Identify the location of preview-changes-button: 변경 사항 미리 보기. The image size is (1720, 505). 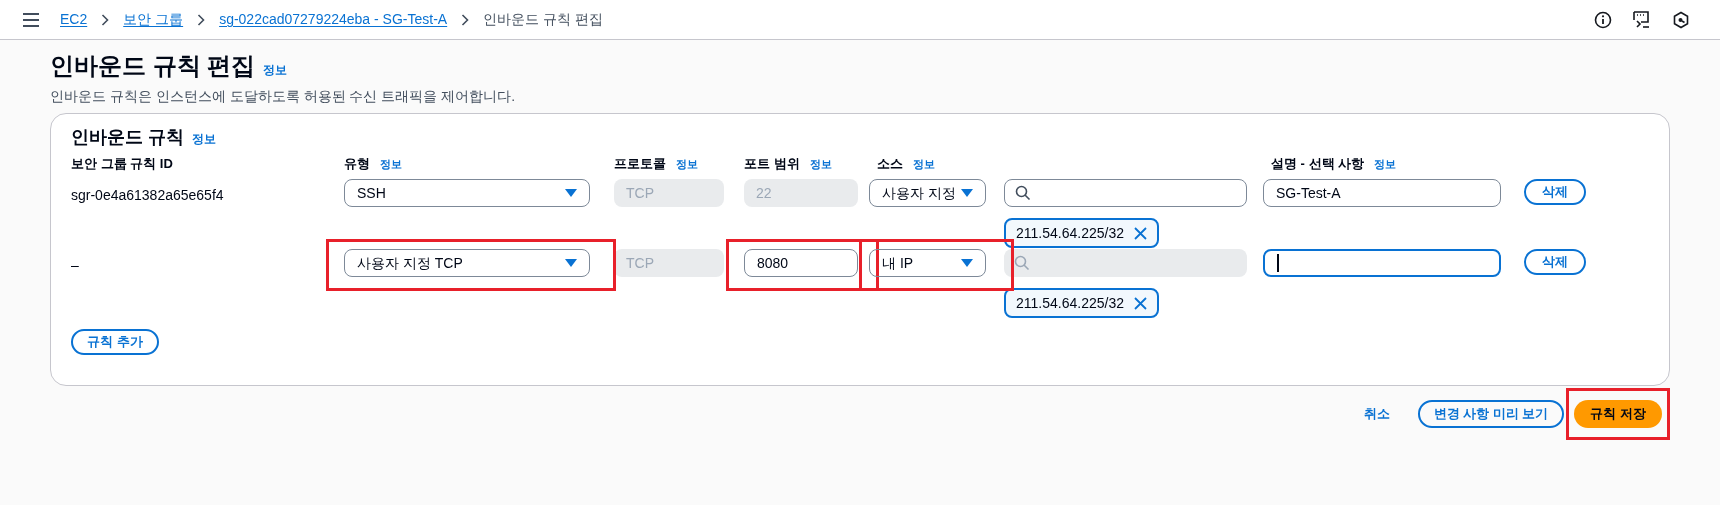
(1491, 414).